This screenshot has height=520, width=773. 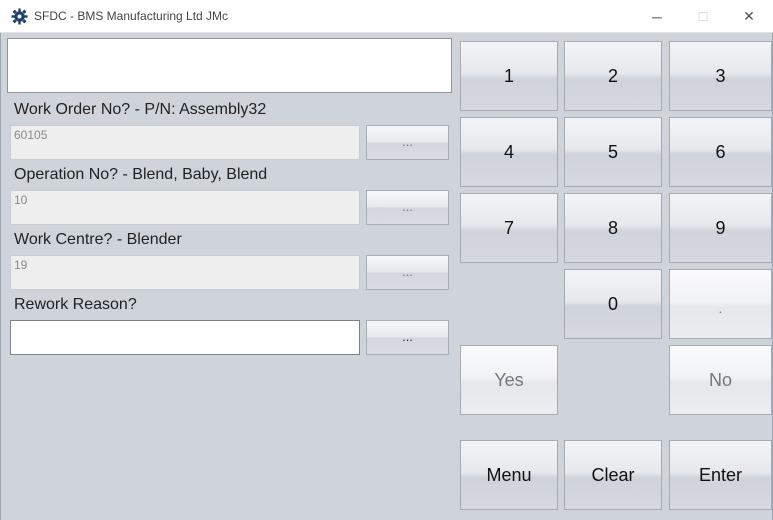 What do you see at coordinates (749, 16) in the screenshot?
I see `close-button: ✕` at bounding box center [749, 16].